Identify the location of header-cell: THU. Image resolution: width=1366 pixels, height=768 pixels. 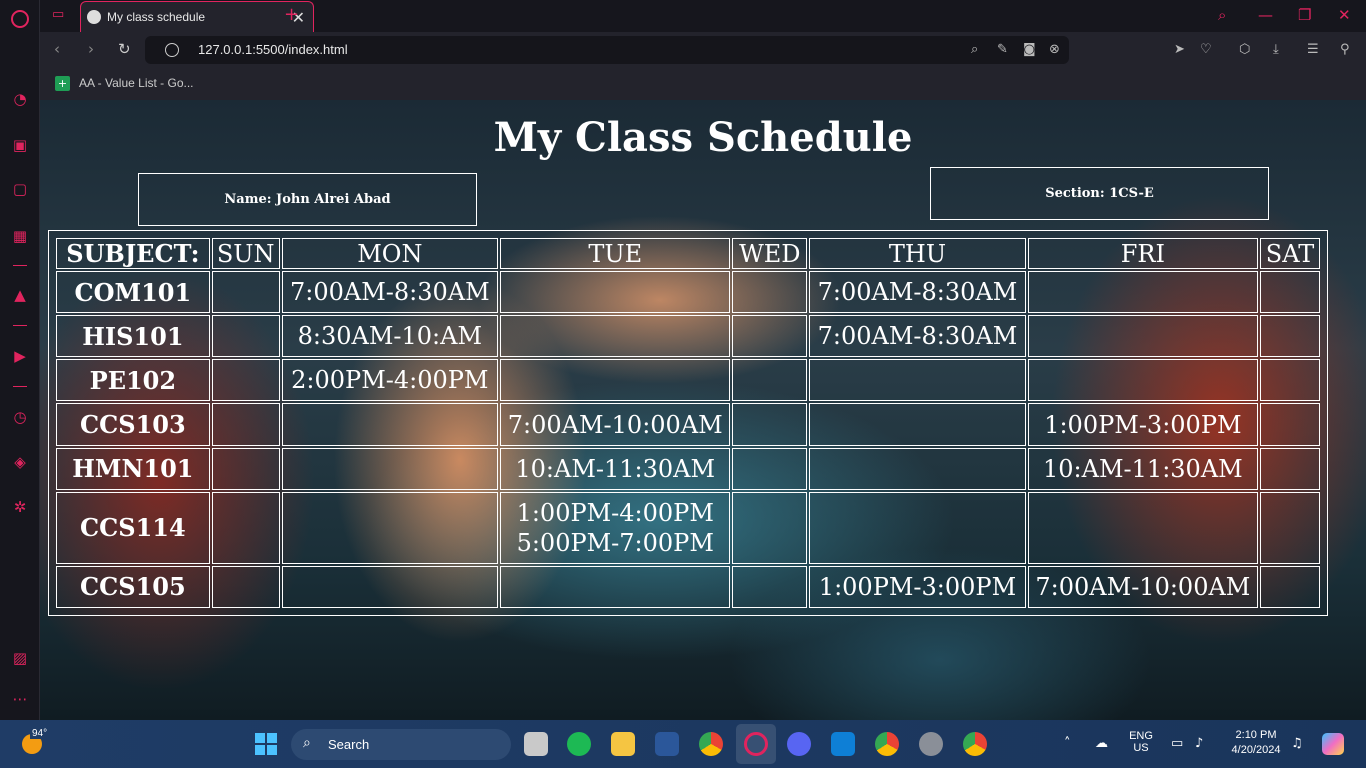
(917, 253).